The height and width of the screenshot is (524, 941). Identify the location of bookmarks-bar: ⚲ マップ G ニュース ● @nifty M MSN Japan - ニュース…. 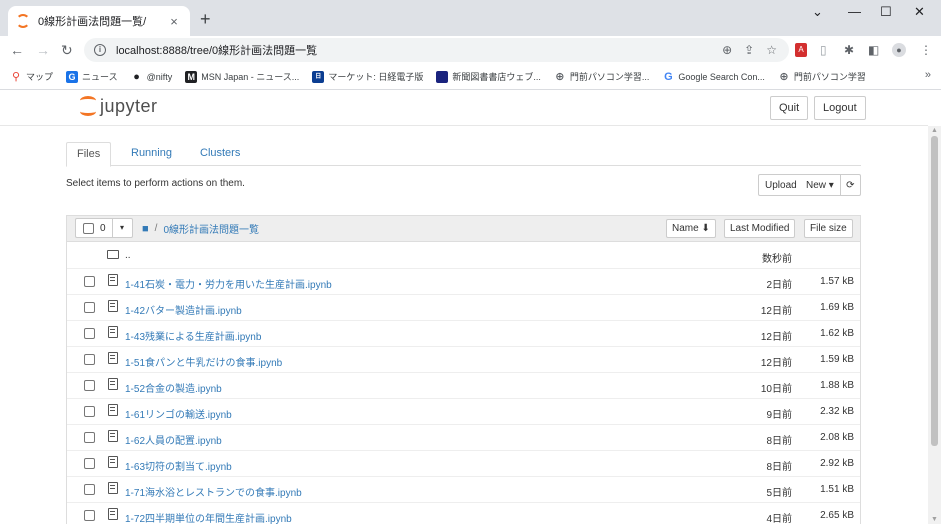
(470, 77).